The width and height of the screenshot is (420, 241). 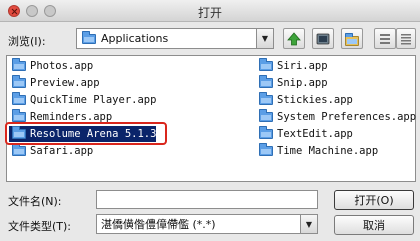 I want to click on lookin-select: Applications ▼, so click(x=175, y=38).